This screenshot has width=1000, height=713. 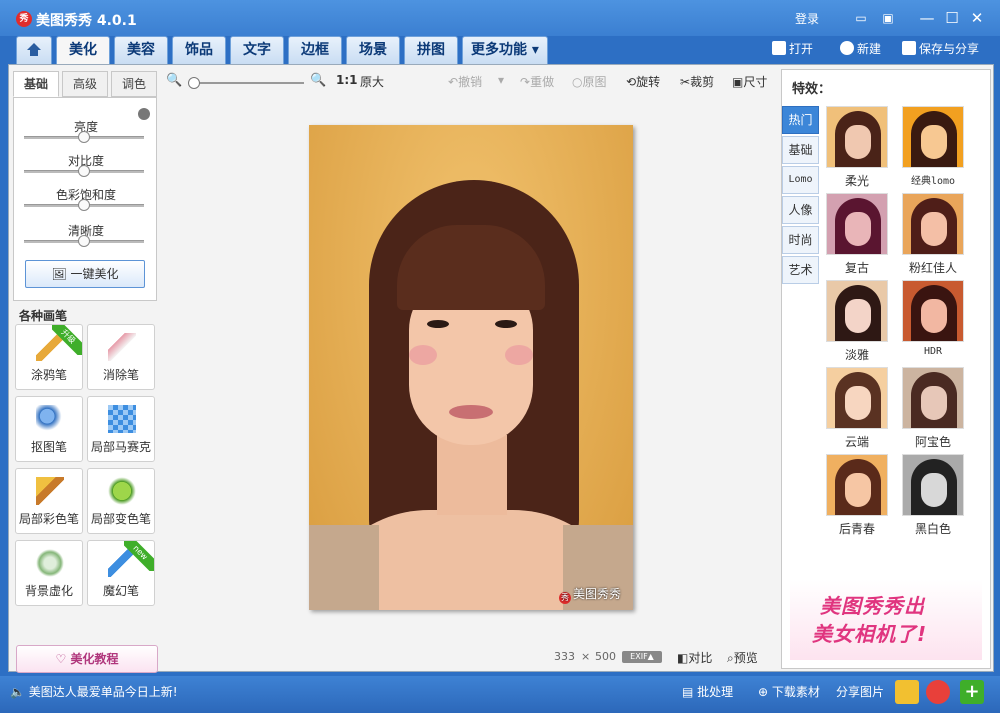 I want to click on sharpness-knob, so click(x=84, y=241).